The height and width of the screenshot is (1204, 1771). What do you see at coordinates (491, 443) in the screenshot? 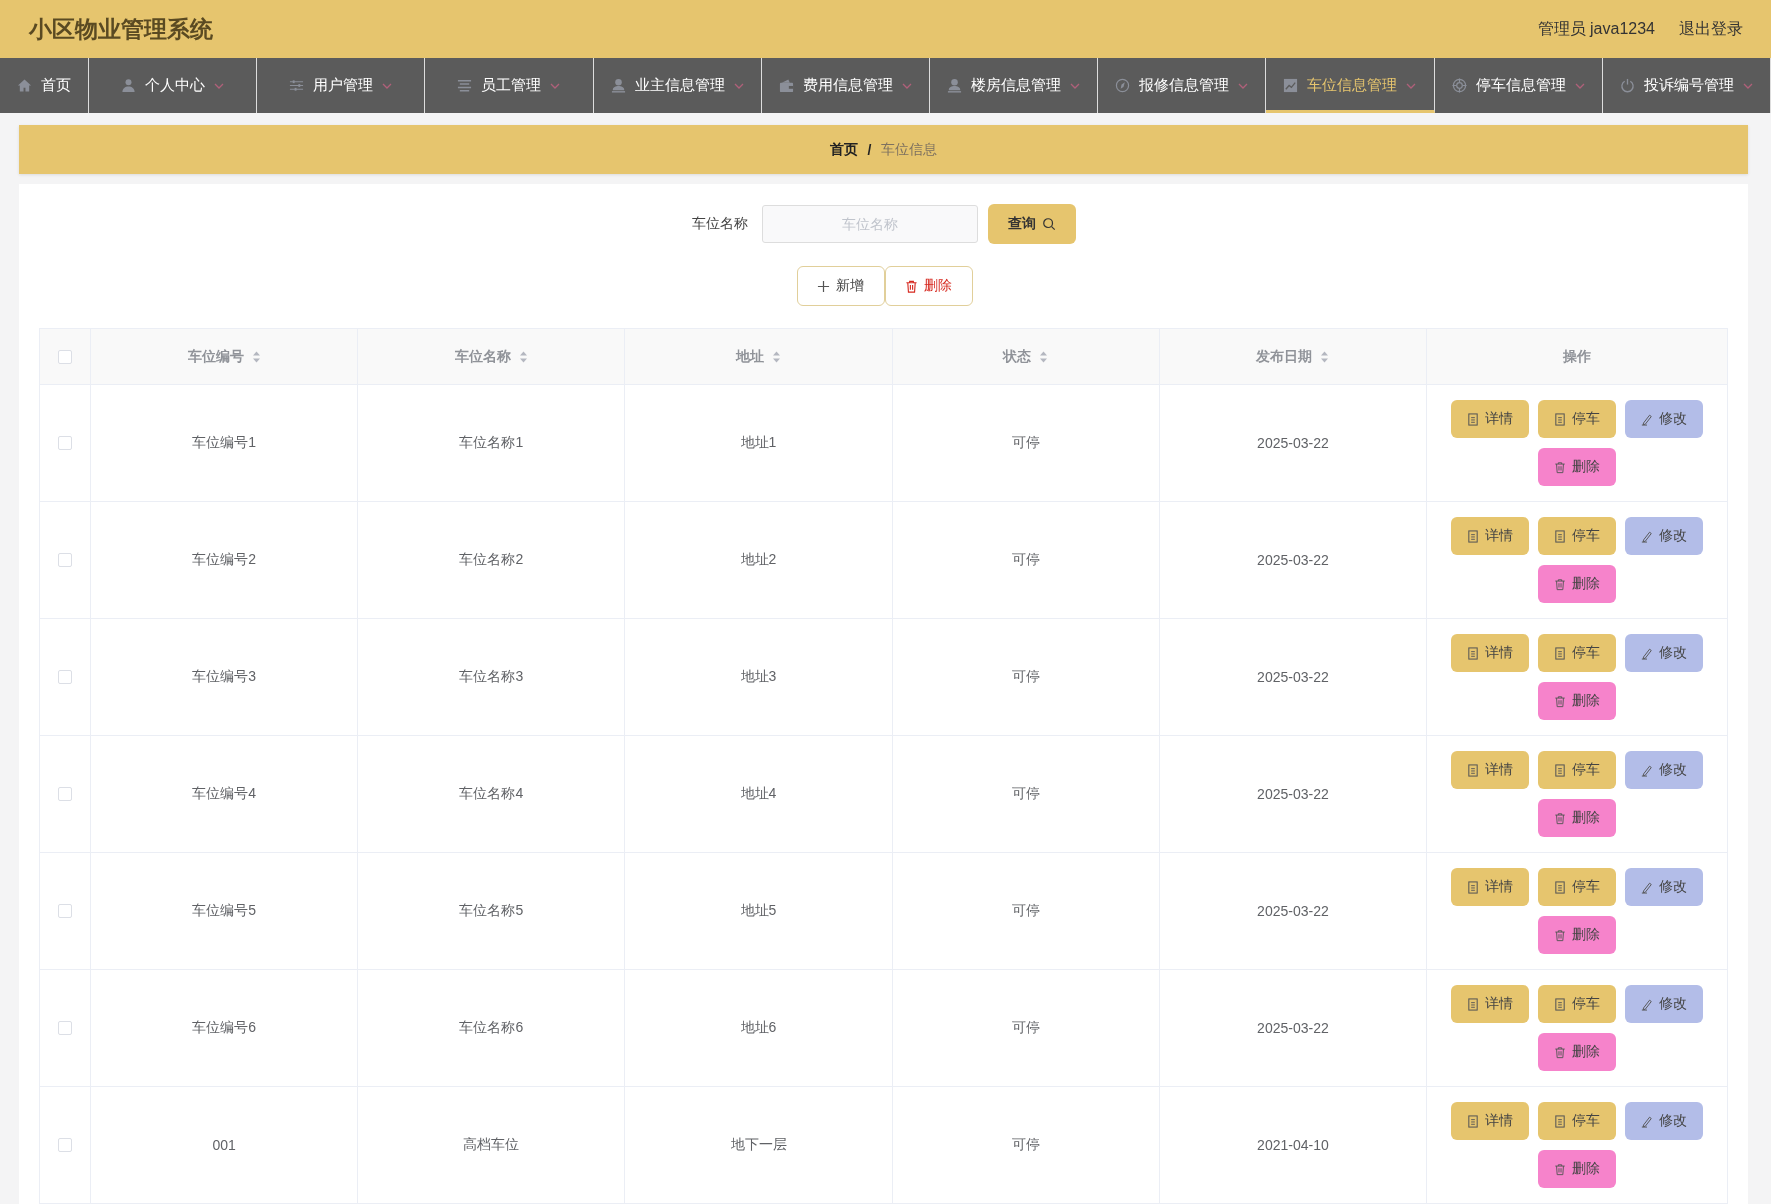
I see `table-cell: 车位名称1` at bounding box center [491, 443].